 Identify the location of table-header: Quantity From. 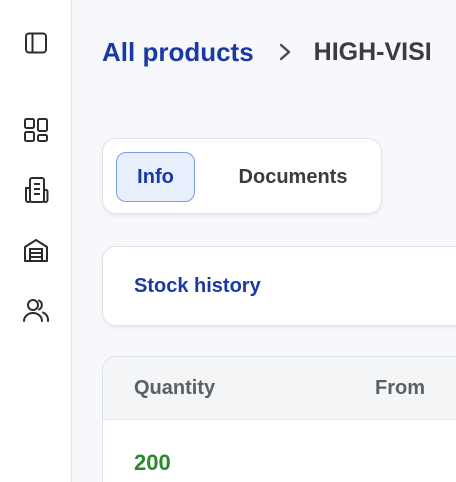
(279, 388).